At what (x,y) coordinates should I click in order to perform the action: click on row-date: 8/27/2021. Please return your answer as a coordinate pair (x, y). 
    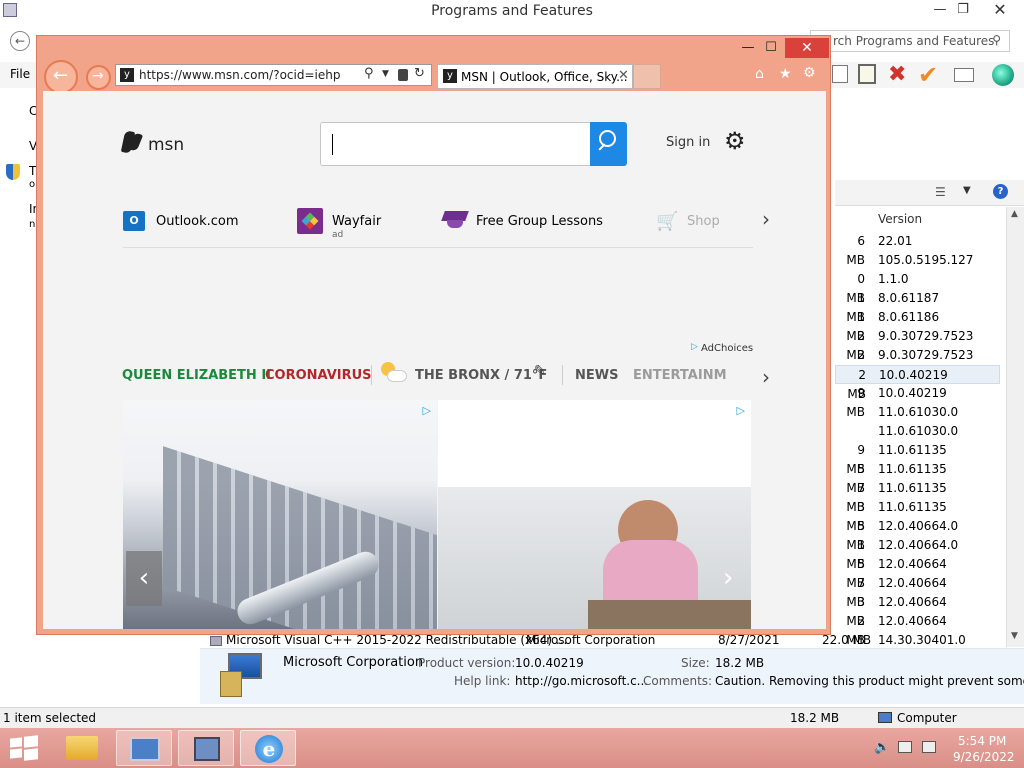
    Looking at the image, I should click on (749, 640).